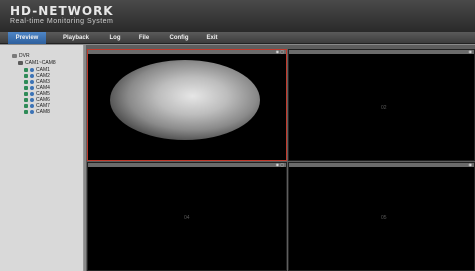 This screenshot has width=475, height=271. Describe the element at coordinates (144, 38) in the screenshot. I see `tab-file: File` at that location.